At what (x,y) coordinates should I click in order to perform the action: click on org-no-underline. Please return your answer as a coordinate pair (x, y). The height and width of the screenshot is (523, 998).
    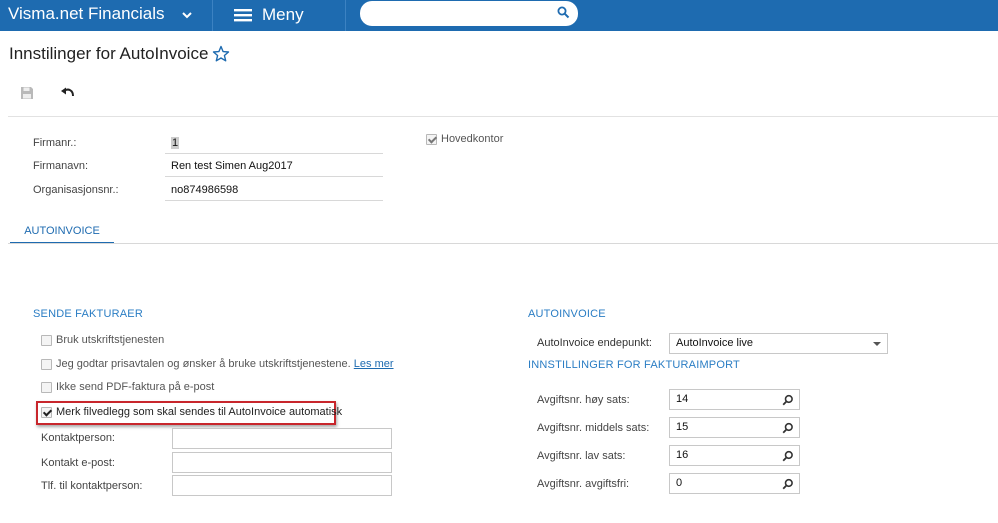
    Looking at the image, I should click on (274, 200).